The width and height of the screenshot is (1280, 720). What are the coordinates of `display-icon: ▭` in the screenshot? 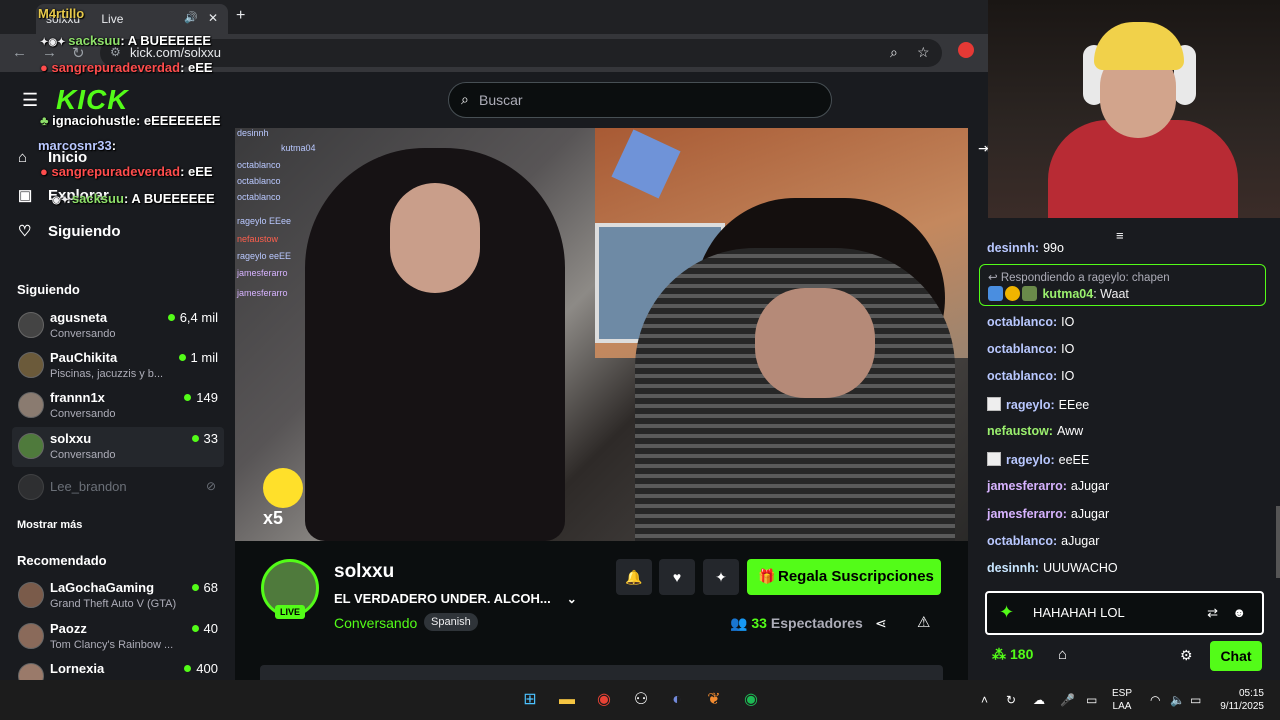 It's located at (1091, 700).